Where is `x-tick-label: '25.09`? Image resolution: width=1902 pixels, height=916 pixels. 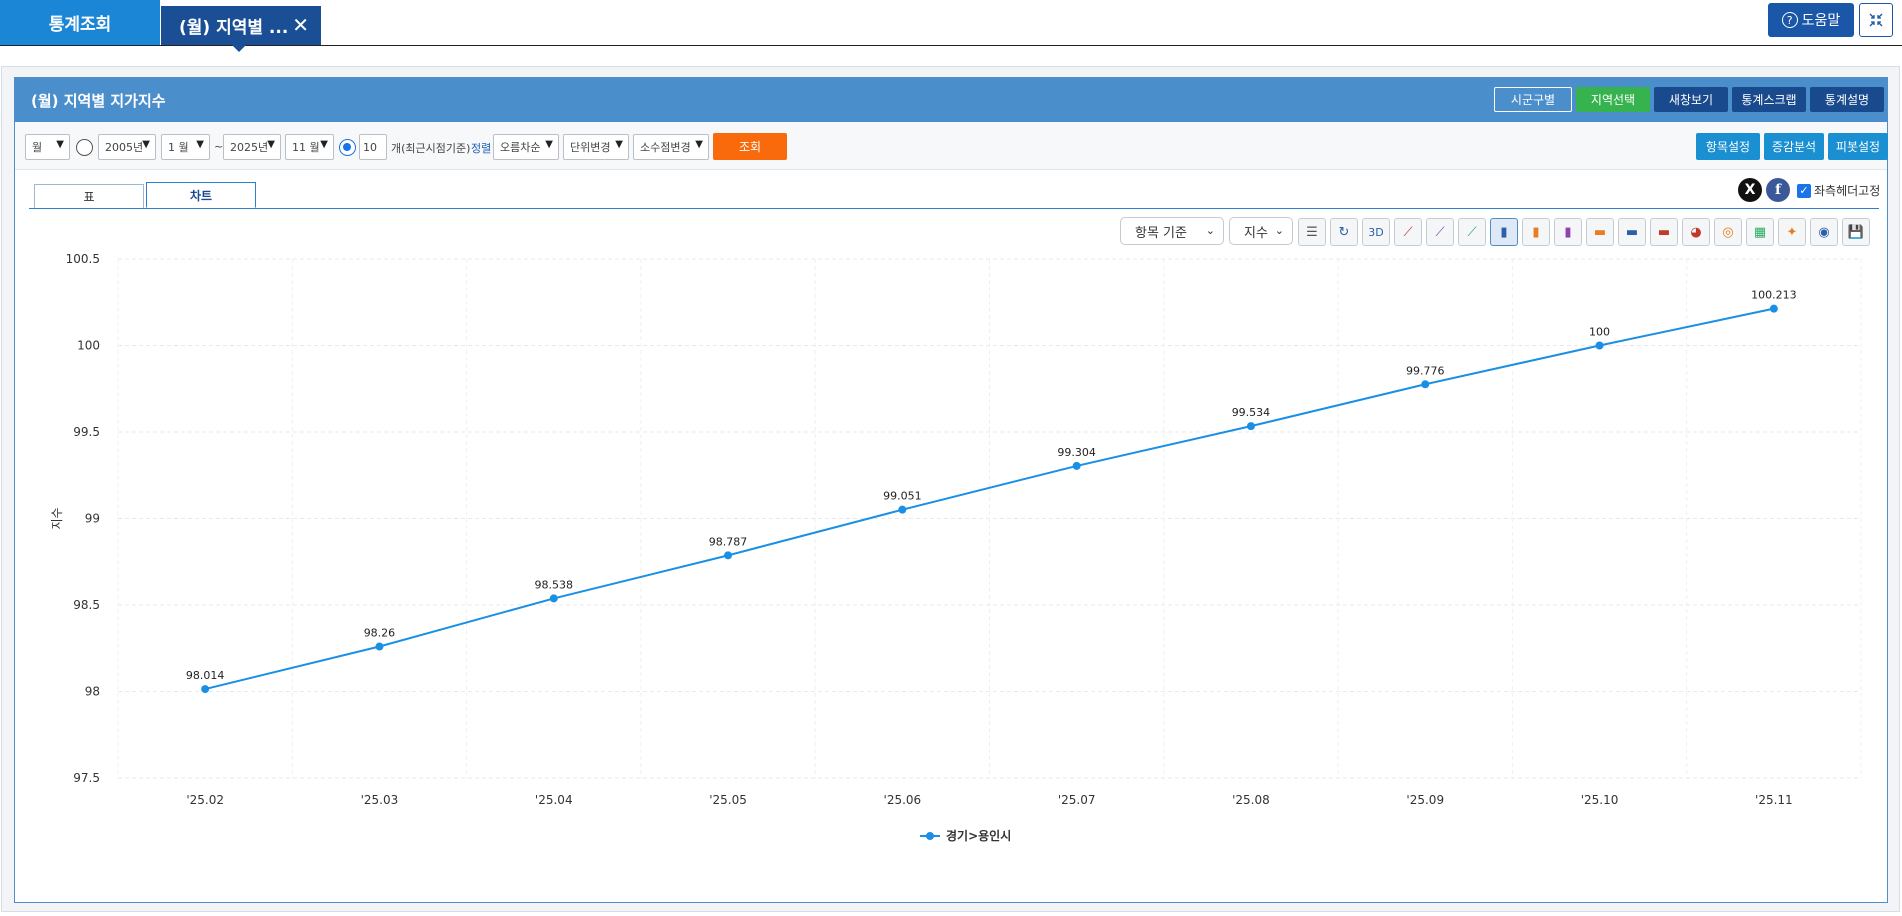
x-tick-label: '25.09 is located at coordinates (1425, 800).